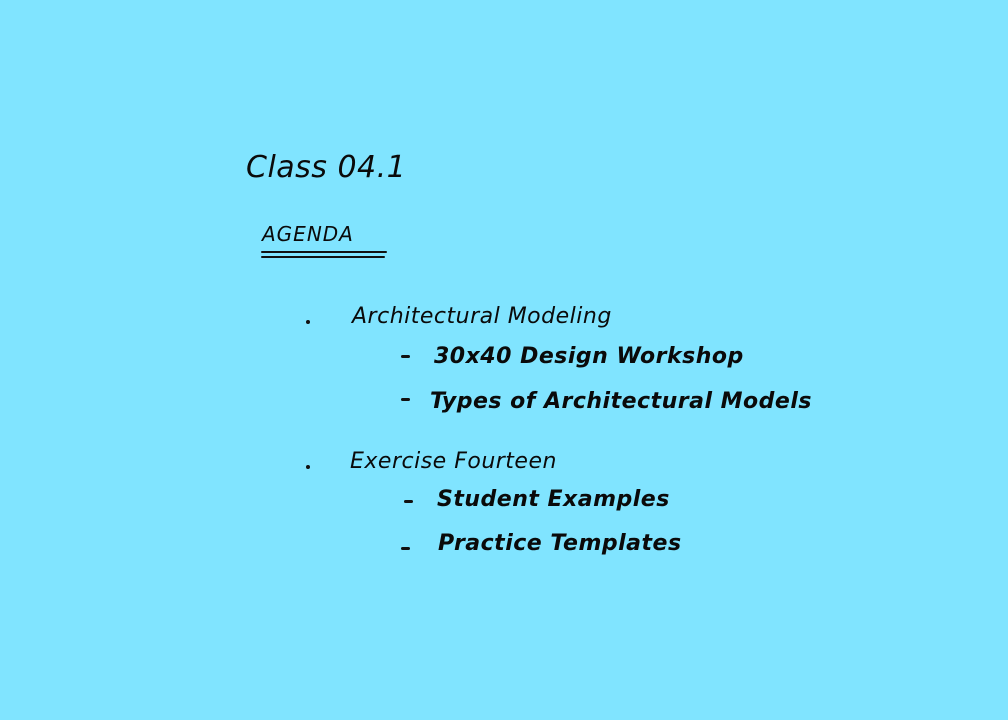  Describe the element at coordinates (560, 543) in the screenshot. I see `sub-list-item: Practice Templates` at that location.